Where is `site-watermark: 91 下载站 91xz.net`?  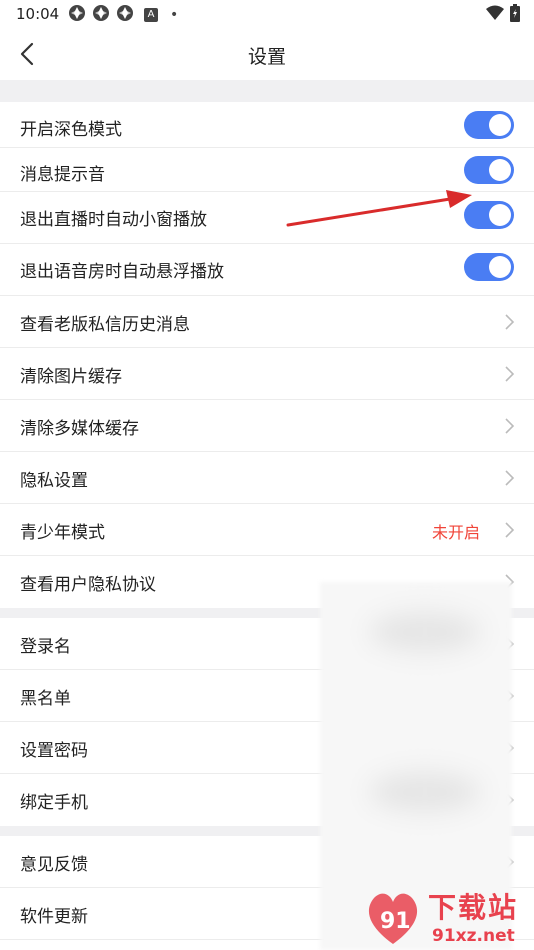 site-watermark: 91 下载站 91xz.net is located at coordinates (448, 918).